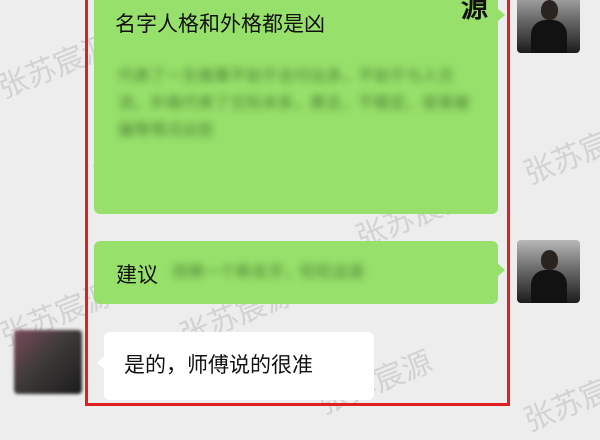 This screenshot has width=600, height=440. What do you see at coordinates (220, 24) in the screenshot?
I see `message-text: 名字人格和外格都是凶` at bounding box center [220, 24].